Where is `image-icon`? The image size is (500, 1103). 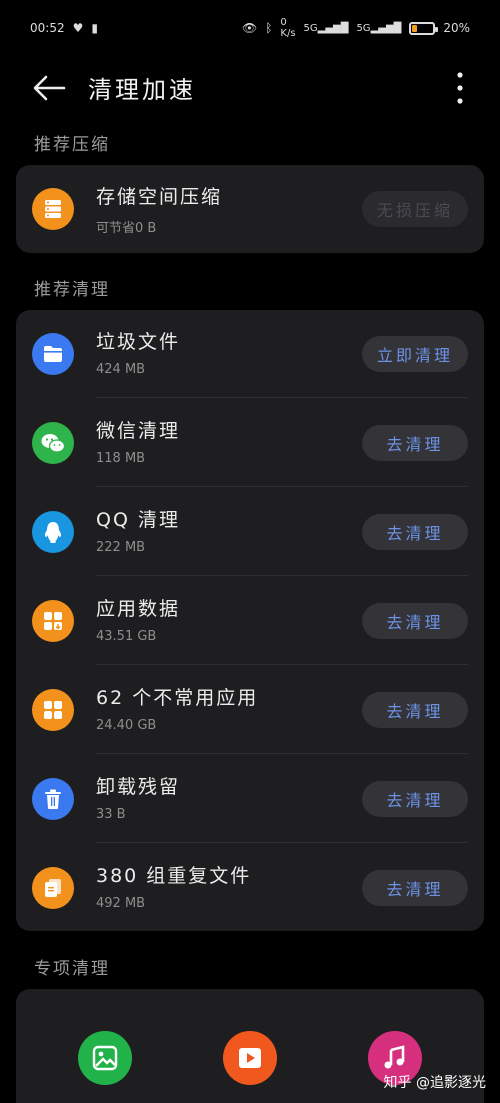 image-icon is located at coordinates (105, 1058).